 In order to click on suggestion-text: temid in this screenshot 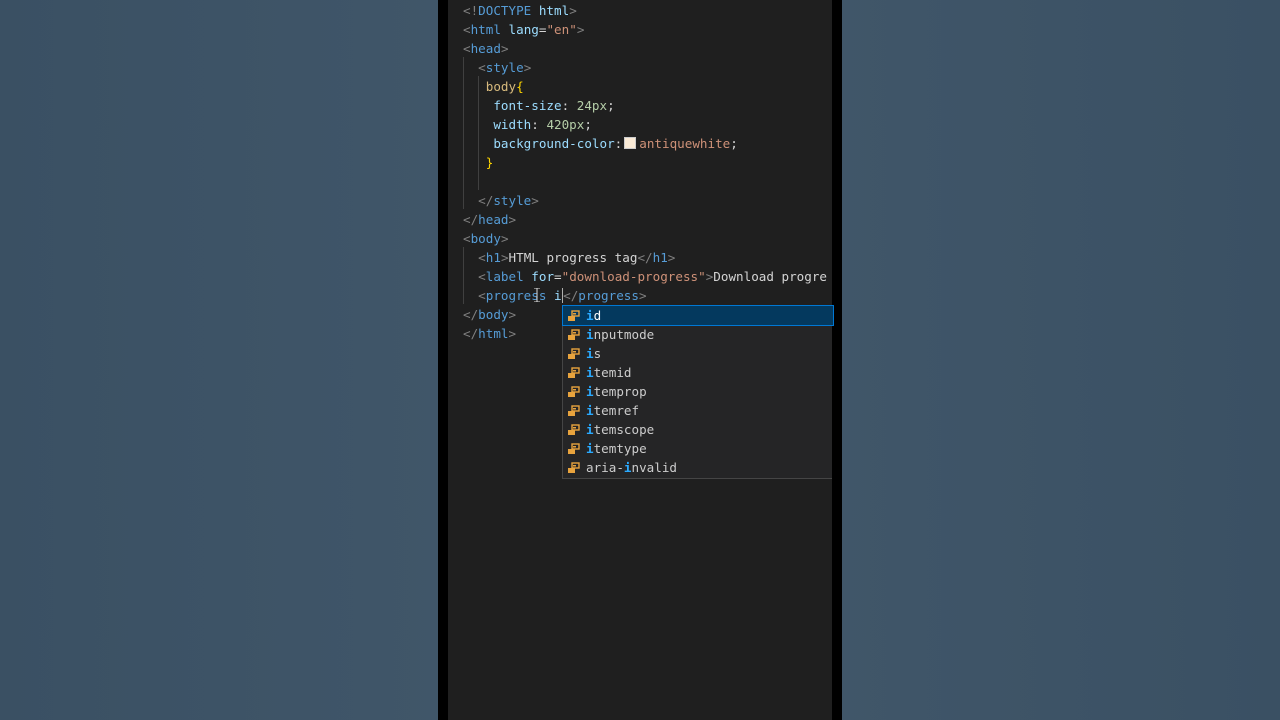, I will do `click(612, 372)`.